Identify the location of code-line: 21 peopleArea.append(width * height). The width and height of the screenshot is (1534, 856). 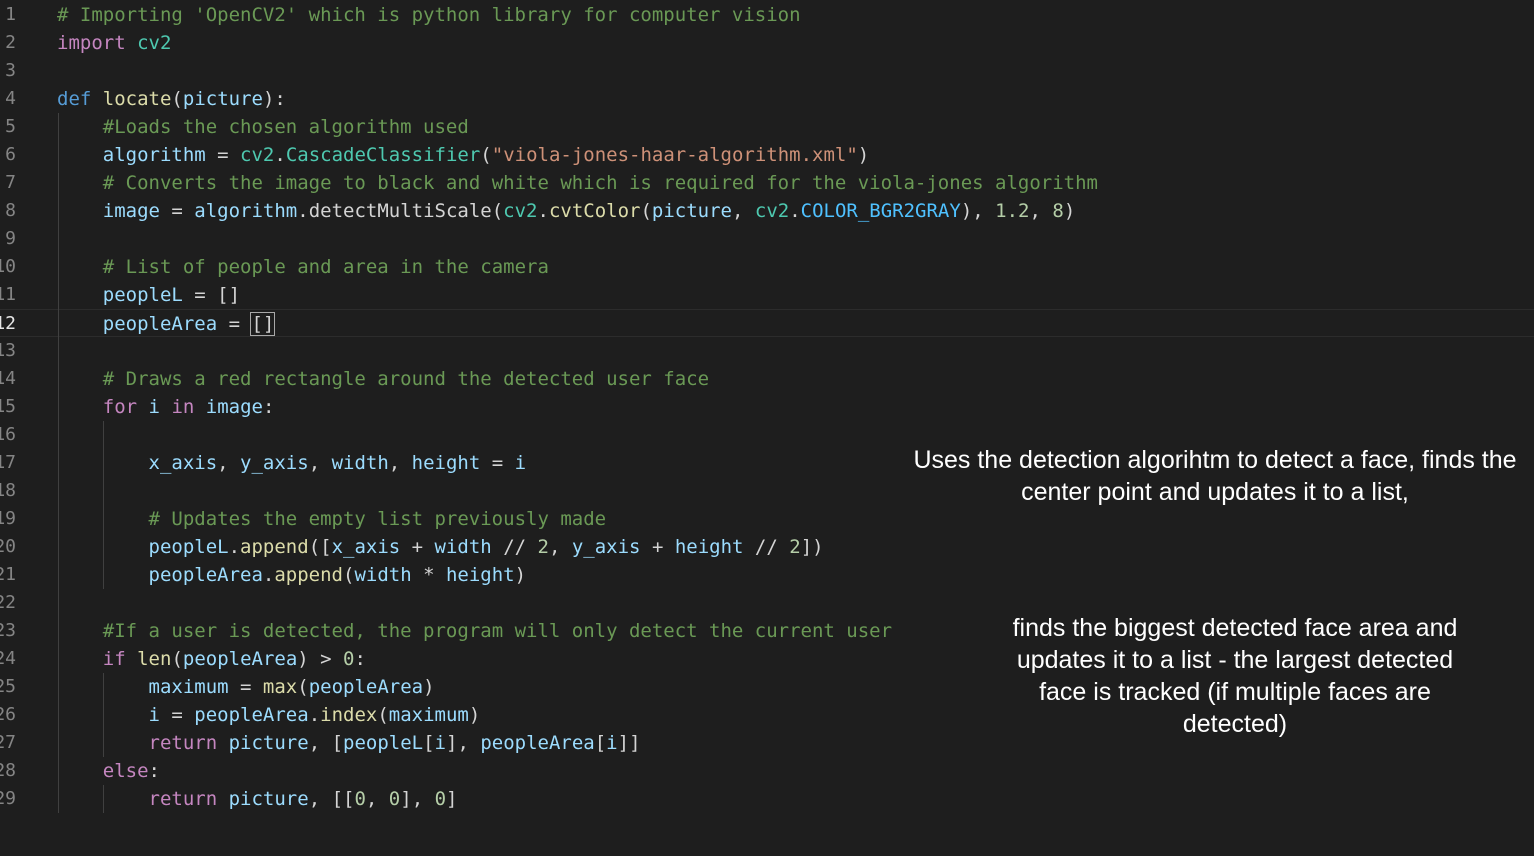
(767, 575).